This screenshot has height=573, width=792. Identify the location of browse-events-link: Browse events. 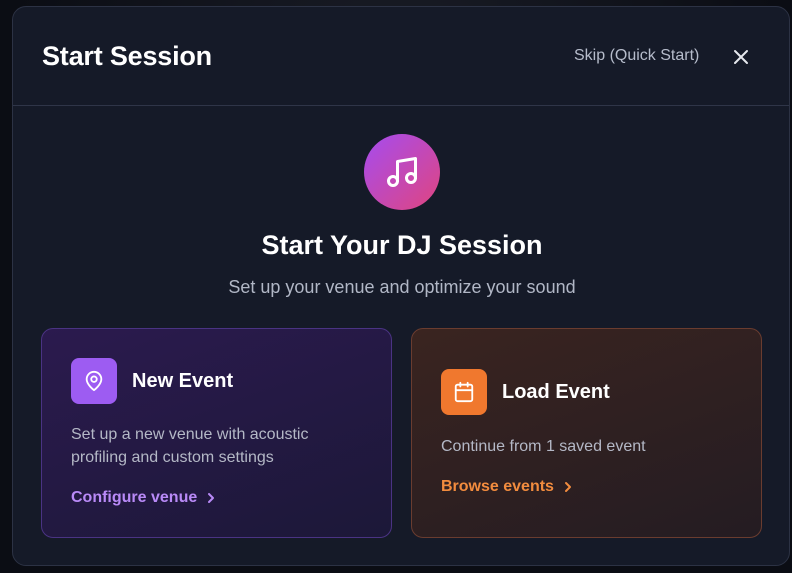
(507, 487).